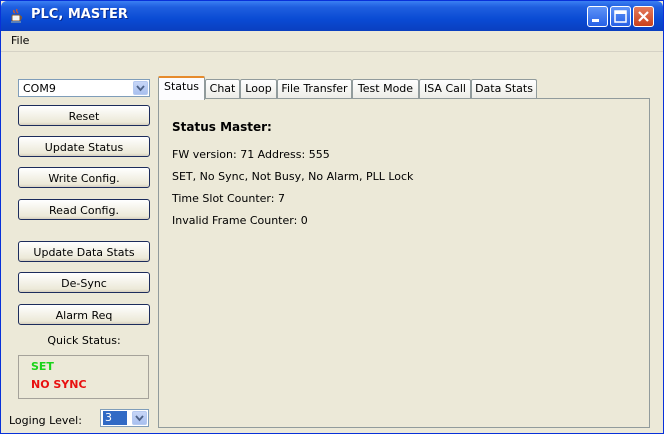 This screenshot has width=664, height=434. Describe the element at coordinates (45, 420) in the screenshot. I see `logging-level-label: Loging Level:` at that location.